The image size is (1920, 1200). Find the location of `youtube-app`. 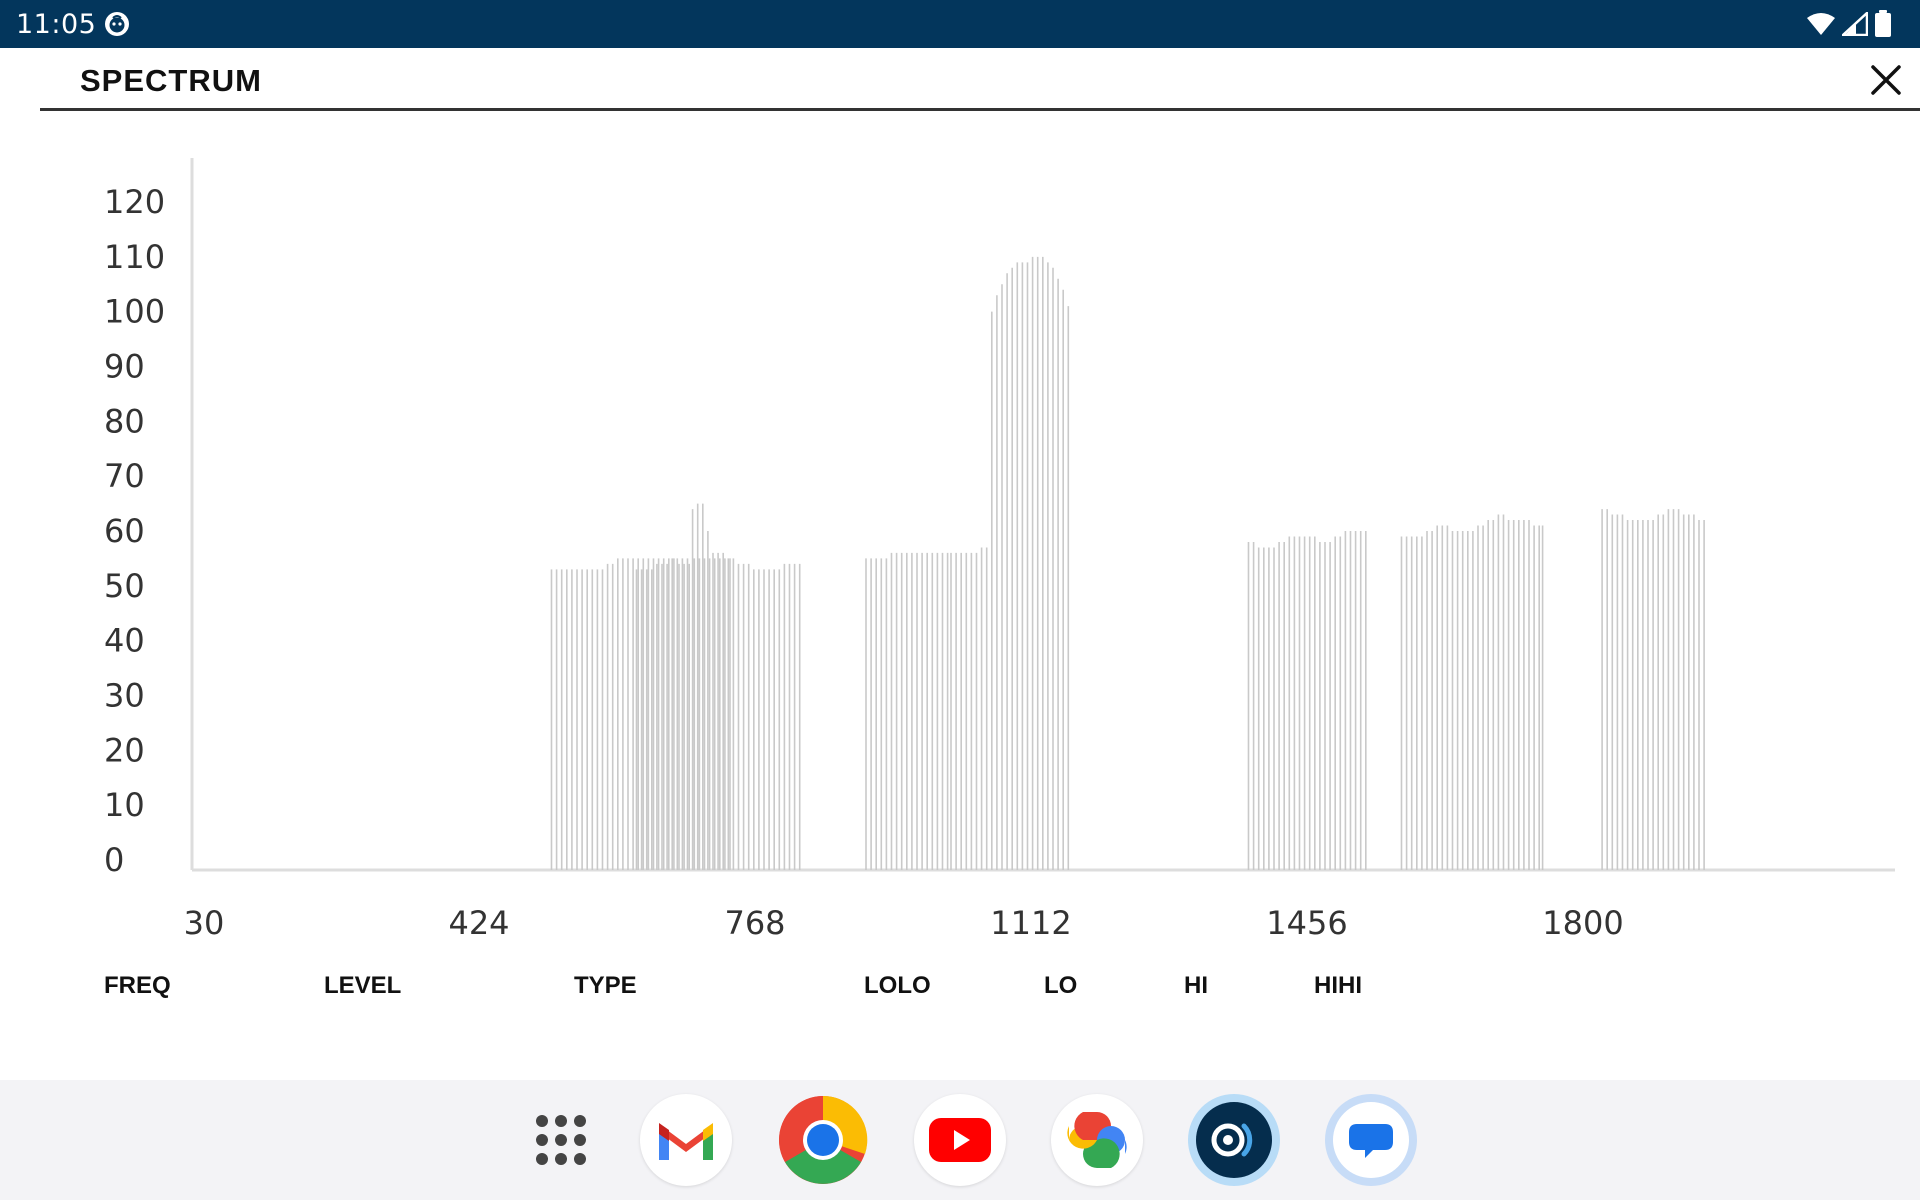

youtube-app is located at coordinates (960, 1140).